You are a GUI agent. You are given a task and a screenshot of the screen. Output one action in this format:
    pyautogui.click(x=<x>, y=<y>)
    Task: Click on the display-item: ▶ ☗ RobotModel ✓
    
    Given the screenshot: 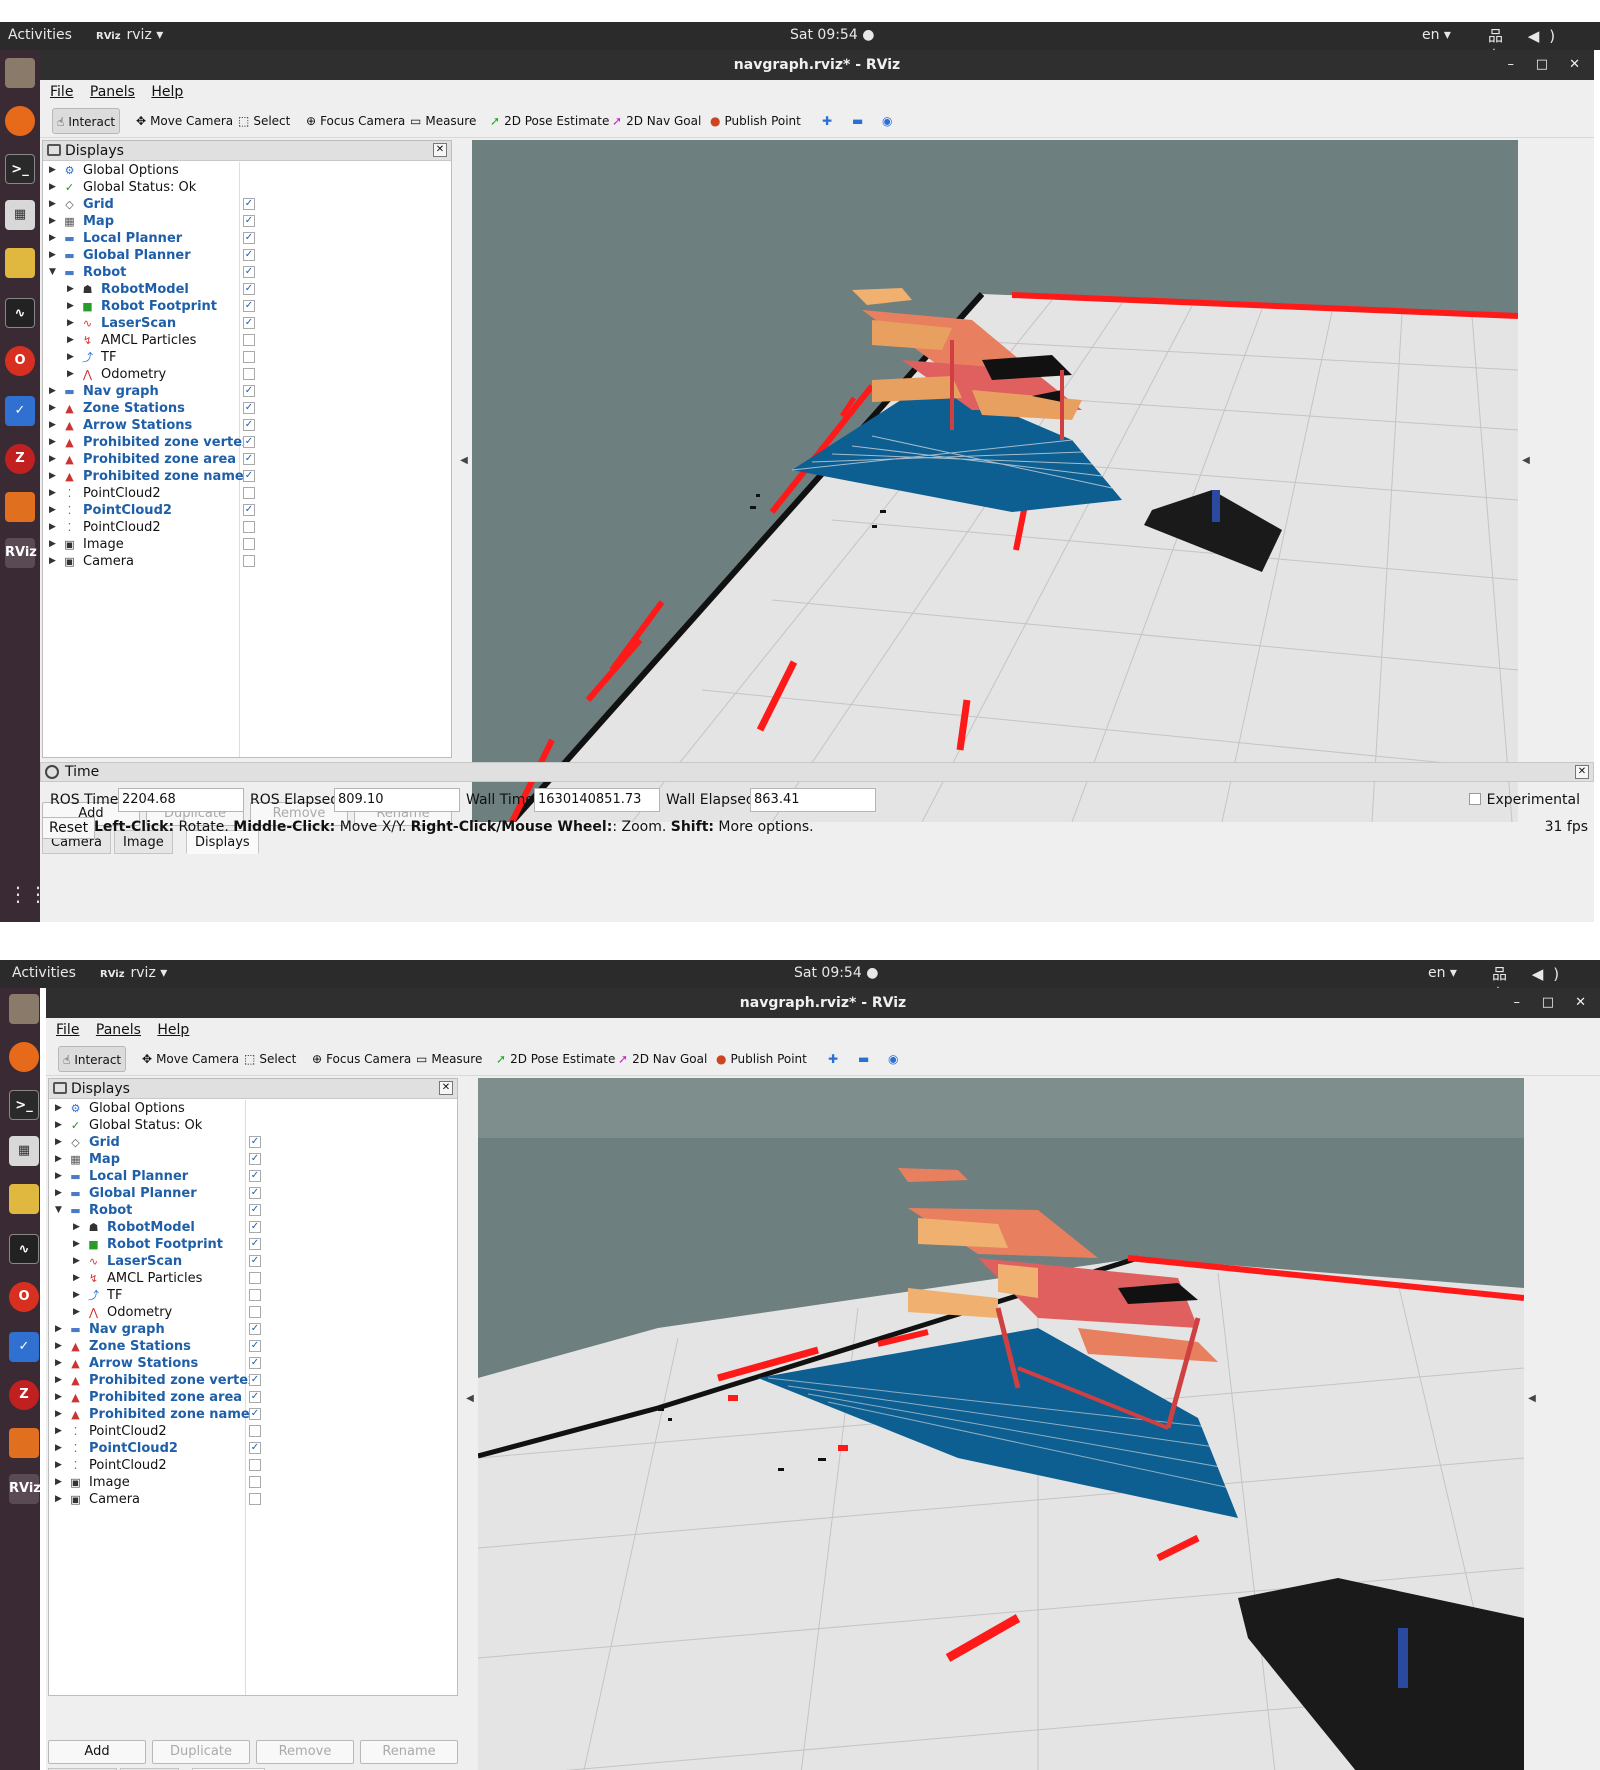 What is the action you would take?
    pyautogui.click(x=253, y=1227)
    